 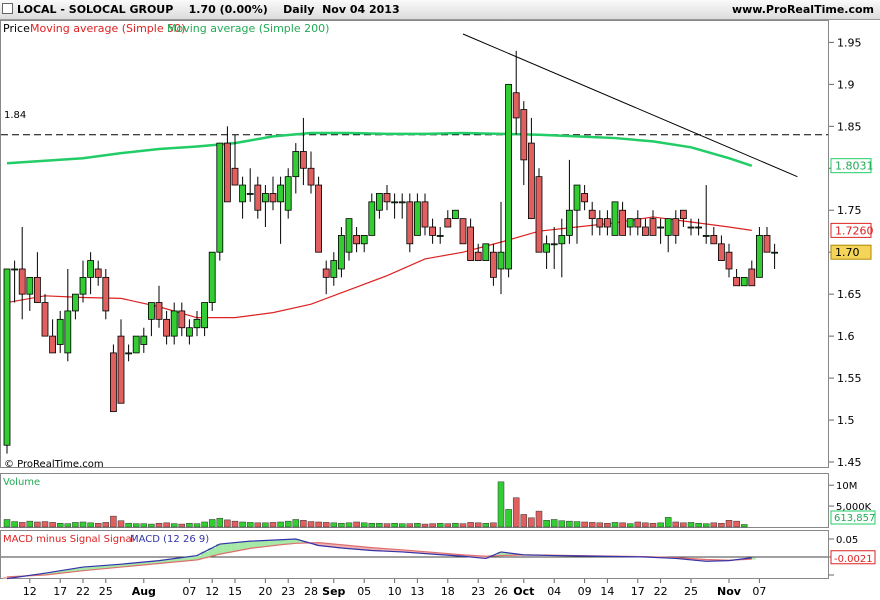 What do you see at coordinates (854, 166) in the screenshot?
I see `ma200-value-tag: 1.8031` at bounding box center [854, 166].